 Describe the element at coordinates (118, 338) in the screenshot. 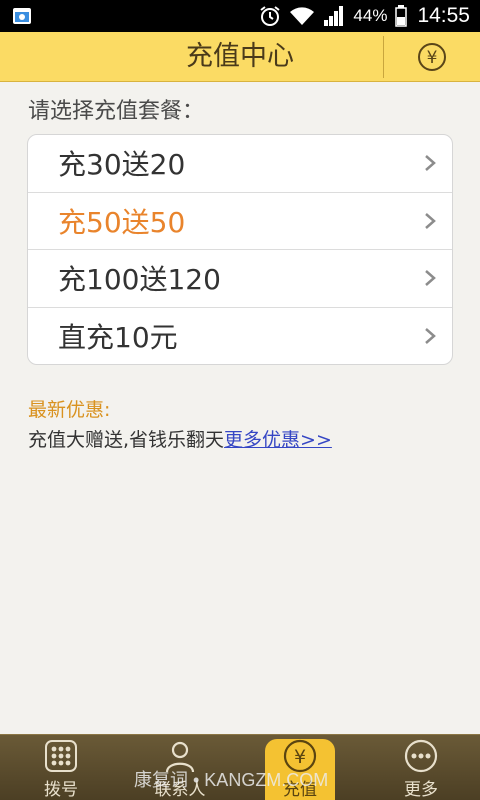

I see `package-label: 直充10元` at that location.